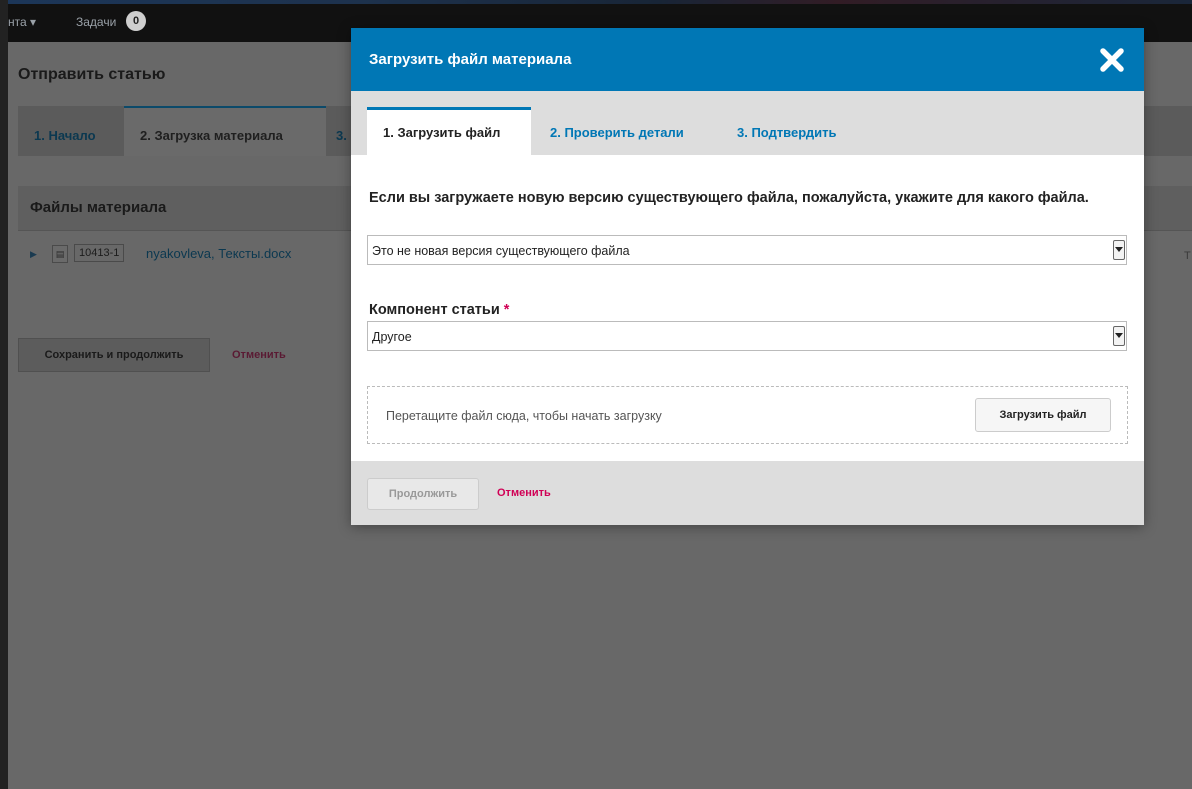  Describe the element at coordinates (341, 135) in the screenshot. I see `tab-third: 3.` at that location.